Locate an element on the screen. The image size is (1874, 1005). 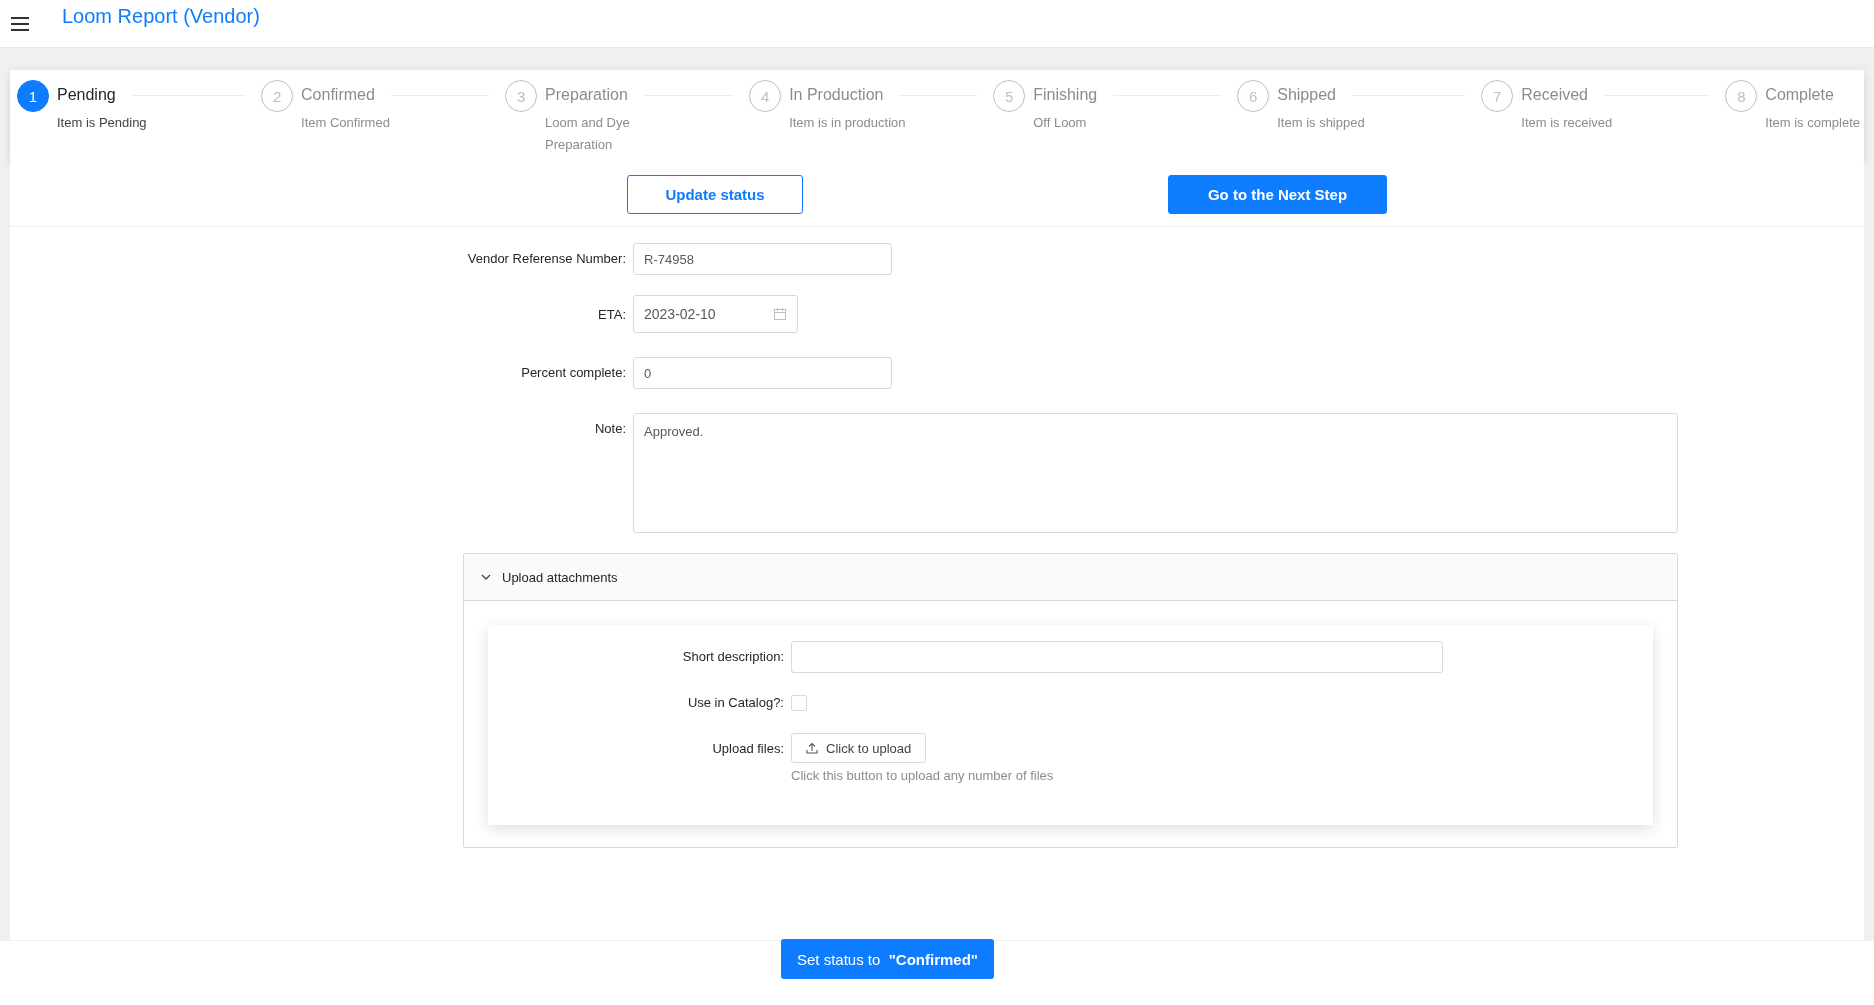
step-description: Item is shipped is located at coordinates (1321, 123).